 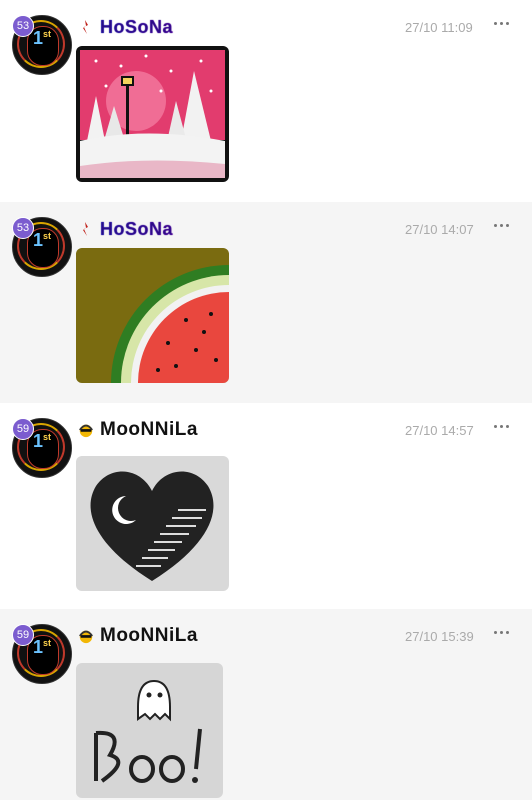 I want to click on image-heart-stairs, so click(x=152, y=523).